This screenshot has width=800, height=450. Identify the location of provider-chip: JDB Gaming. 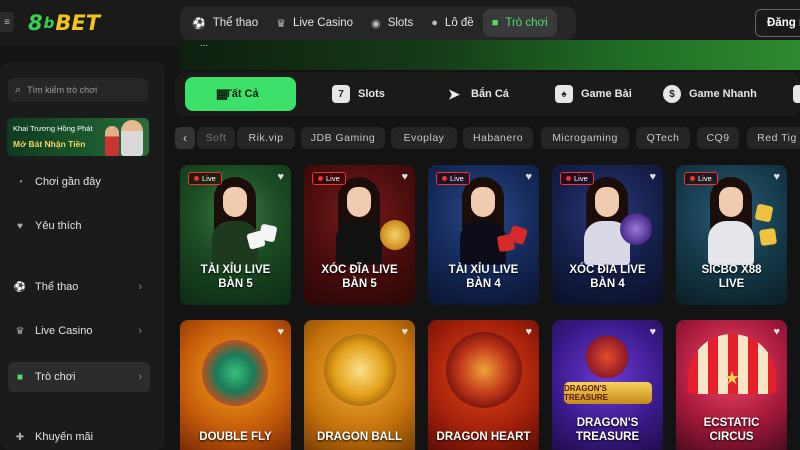
(343, 138).